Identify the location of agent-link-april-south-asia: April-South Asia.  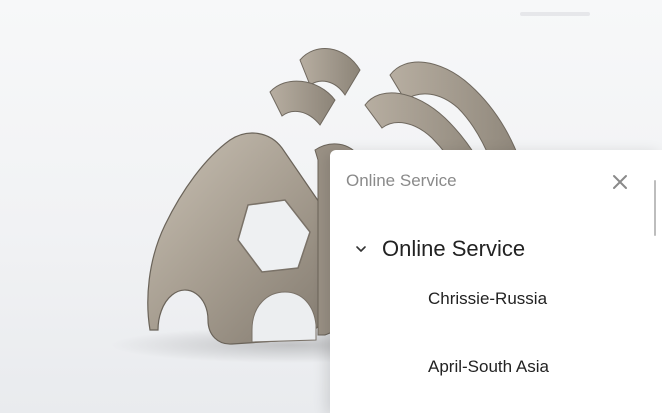
(488, 367).